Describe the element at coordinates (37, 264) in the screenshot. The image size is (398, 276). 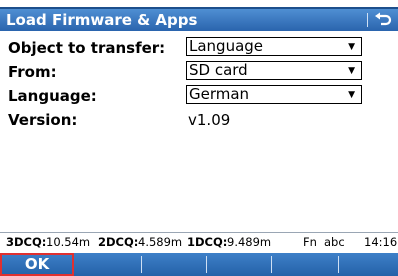
I see `ok-softkey: OK` at that location.